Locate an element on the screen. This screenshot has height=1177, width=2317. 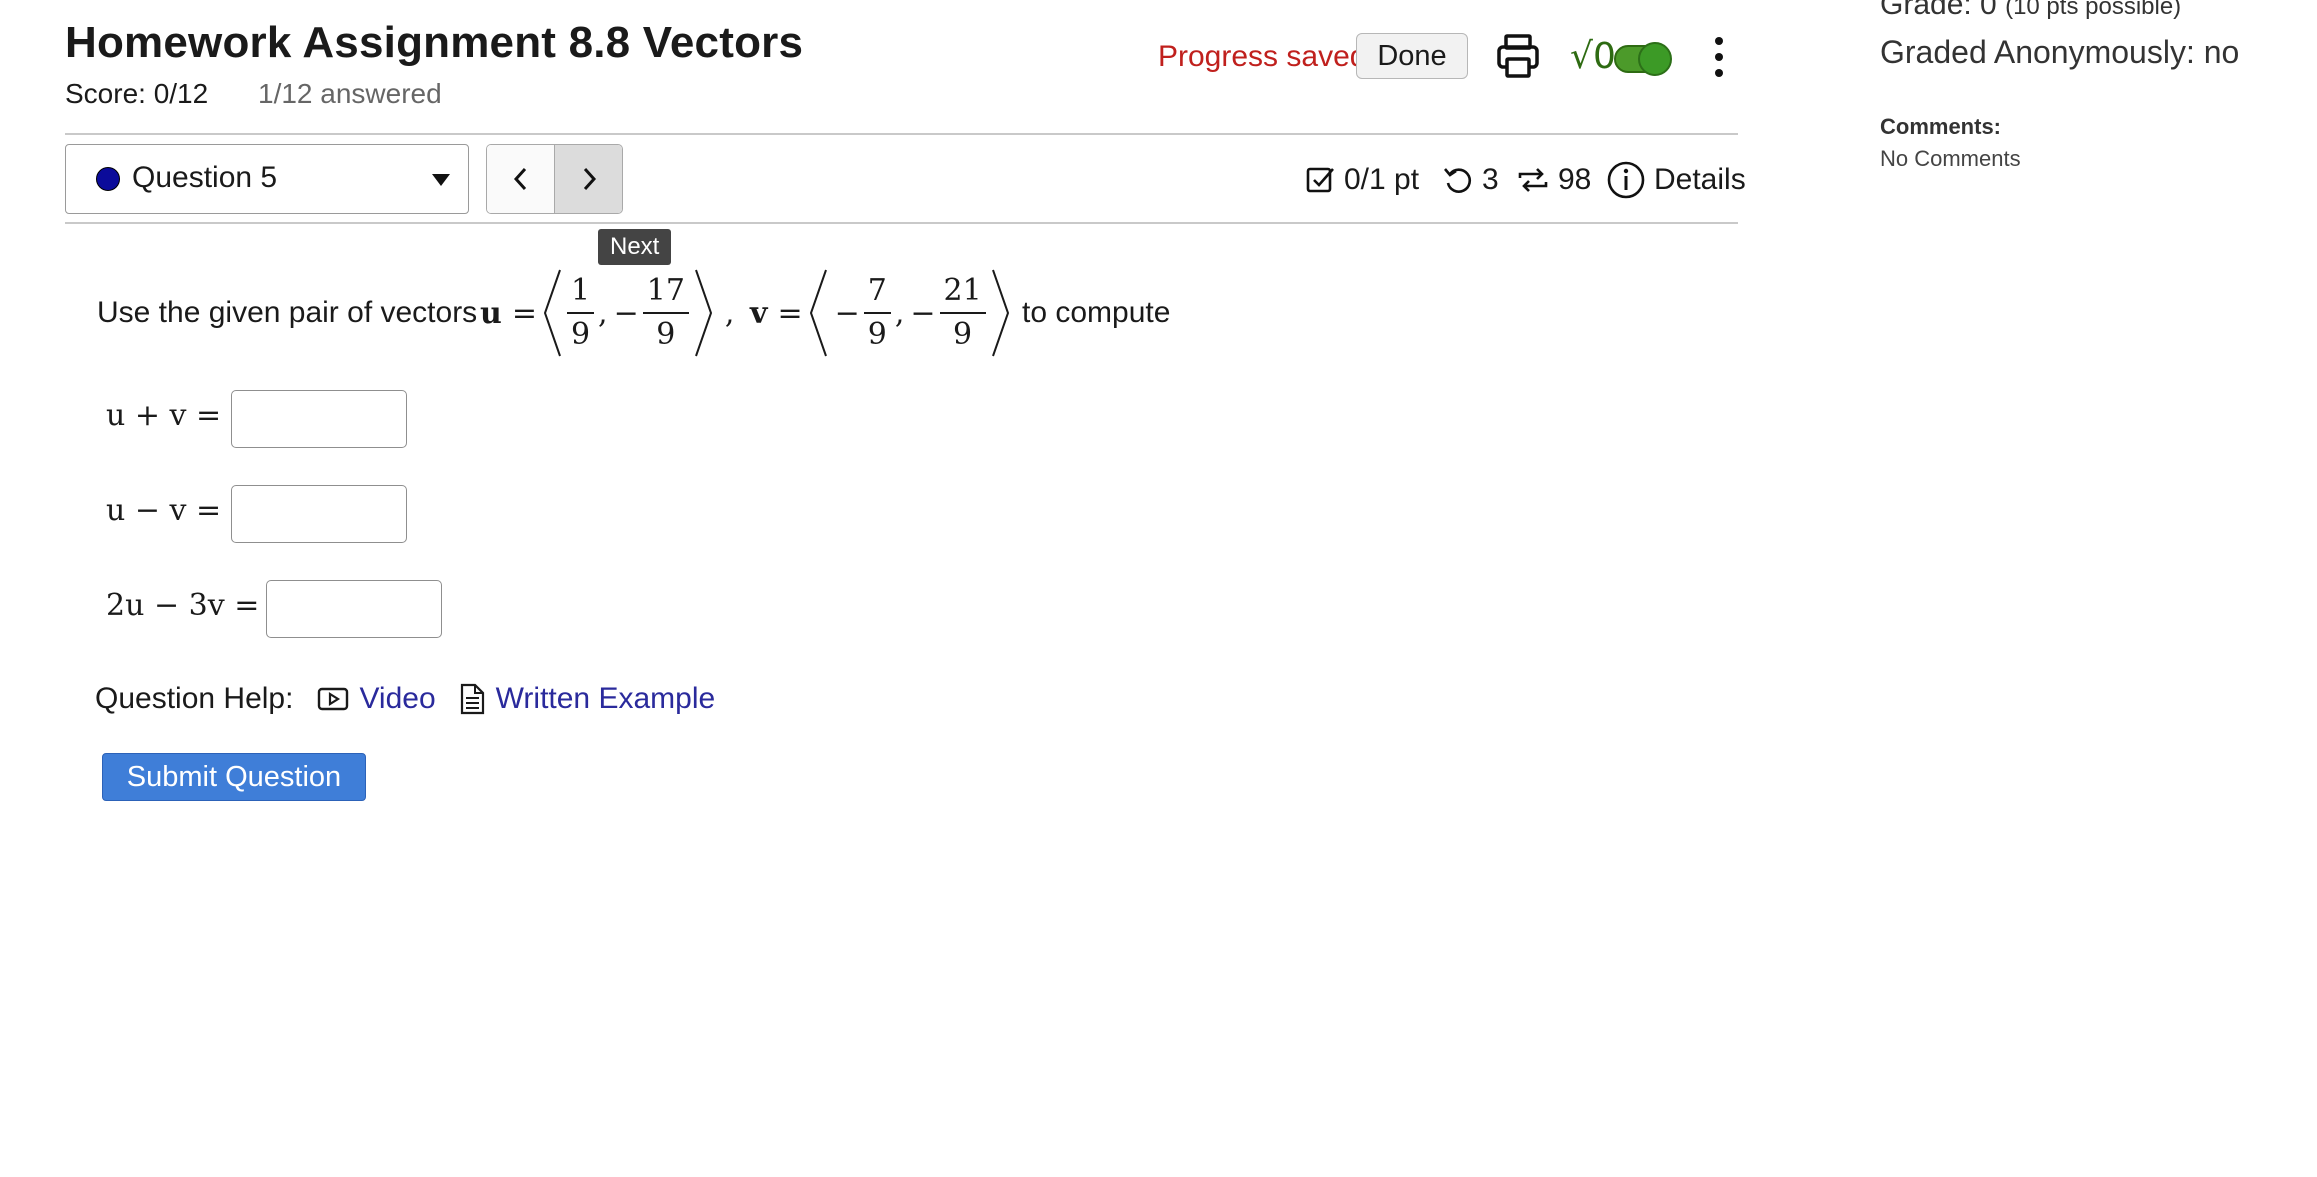
part-a-expression: u + v = is located at coordinates (164, 415).